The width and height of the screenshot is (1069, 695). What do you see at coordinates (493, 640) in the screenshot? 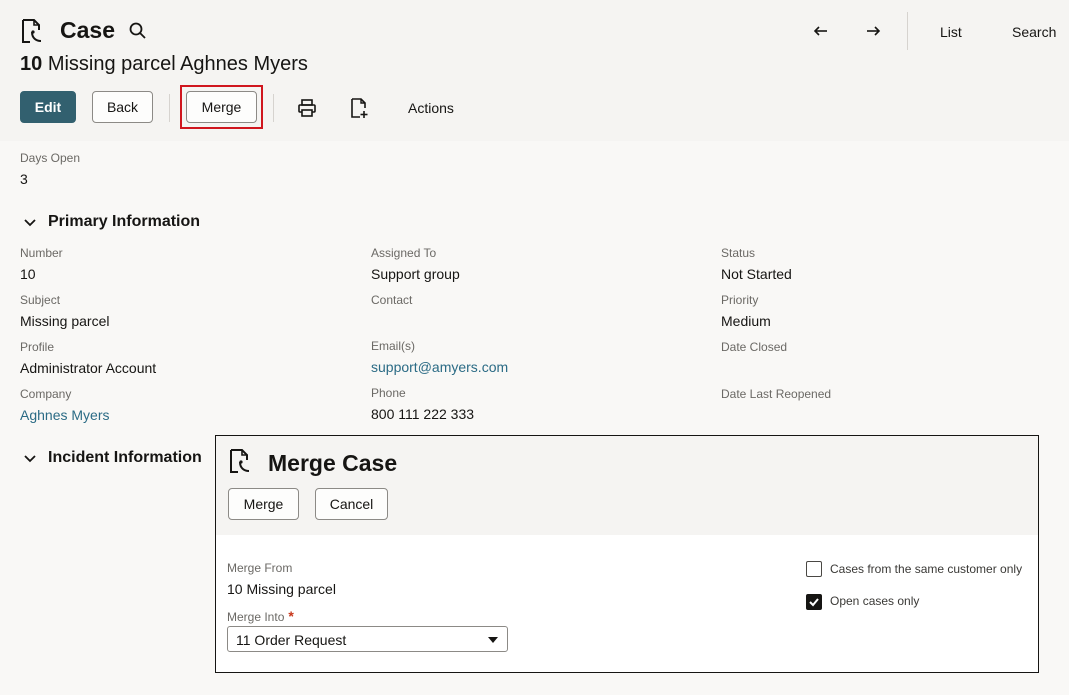
I see `caret-down-icon` at bounding box center [493, 640].